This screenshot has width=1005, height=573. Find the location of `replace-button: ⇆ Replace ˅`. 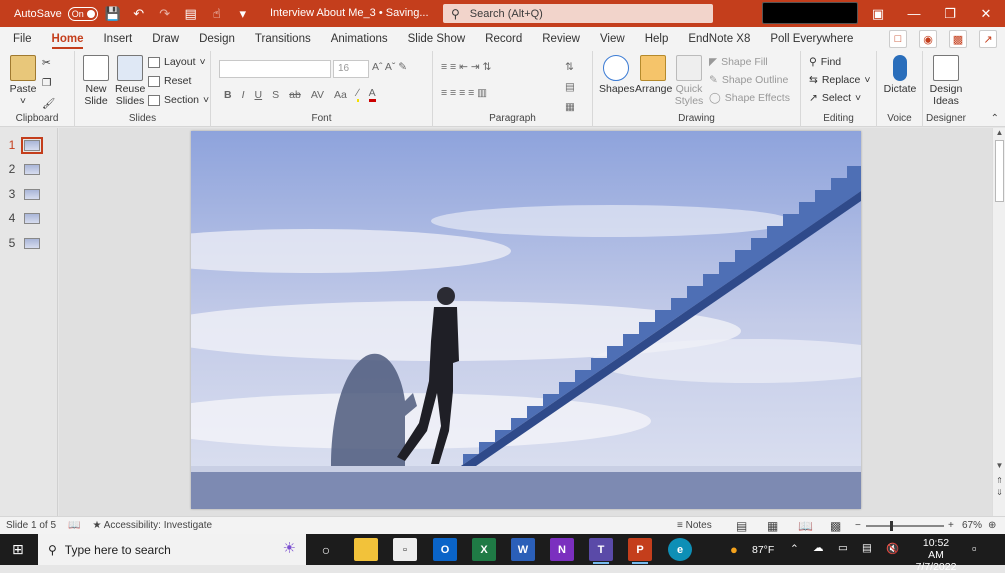

replace-button: ⇆ Replace ˅ is located at coordinates (839, 80).